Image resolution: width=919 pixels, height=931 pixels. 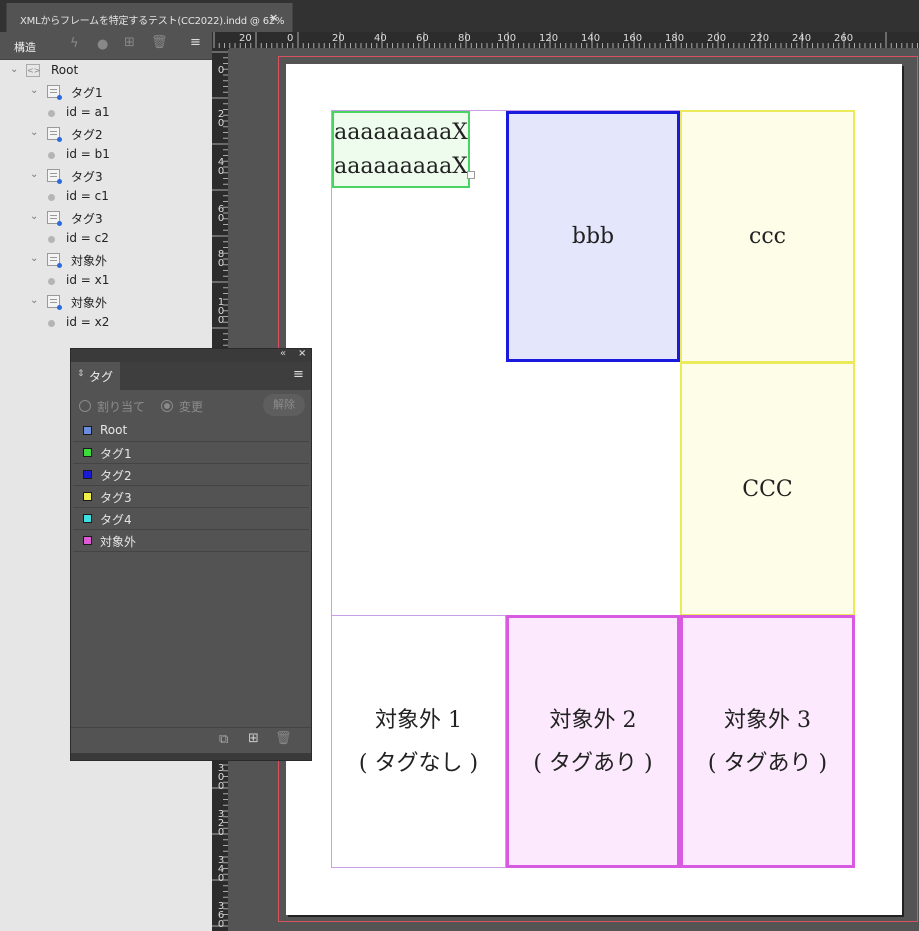 What do you see at coordinates (25, 47) in the screenshot?
I see `structure-panel-title: 構造` at bounding box center [25, 47].